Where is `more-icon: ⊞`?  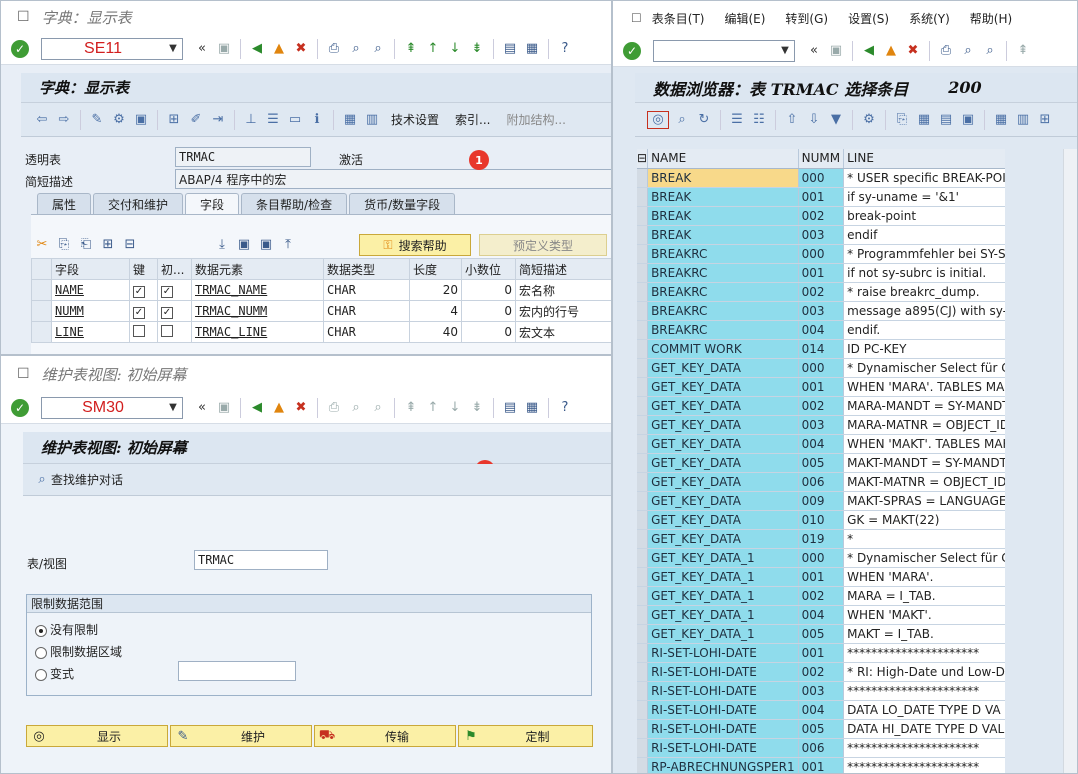
more-icon: ⊞ is located at coordinates (1045, 120).